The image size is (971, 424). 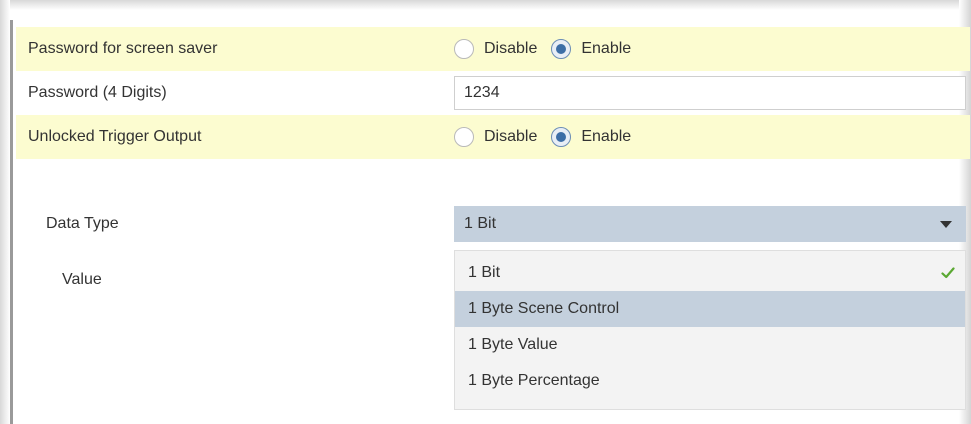 I want to click on password-input, so click(x=710, y=93).